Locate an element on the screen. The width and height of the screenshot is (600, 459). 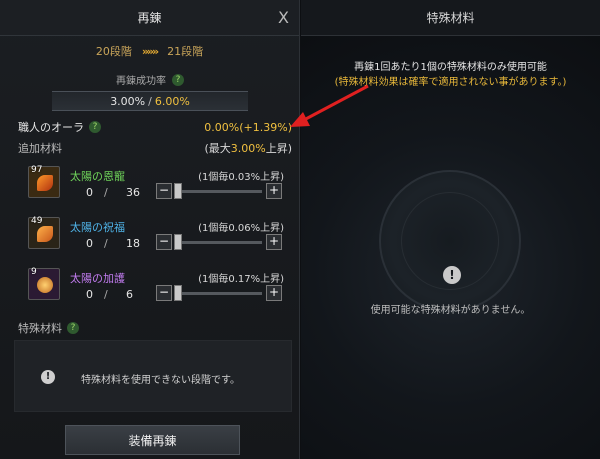
material-row: 9 太陽の加護 (1個毎0.17%上昇) 0 / 6 − + is located at coordinates (158, 287).